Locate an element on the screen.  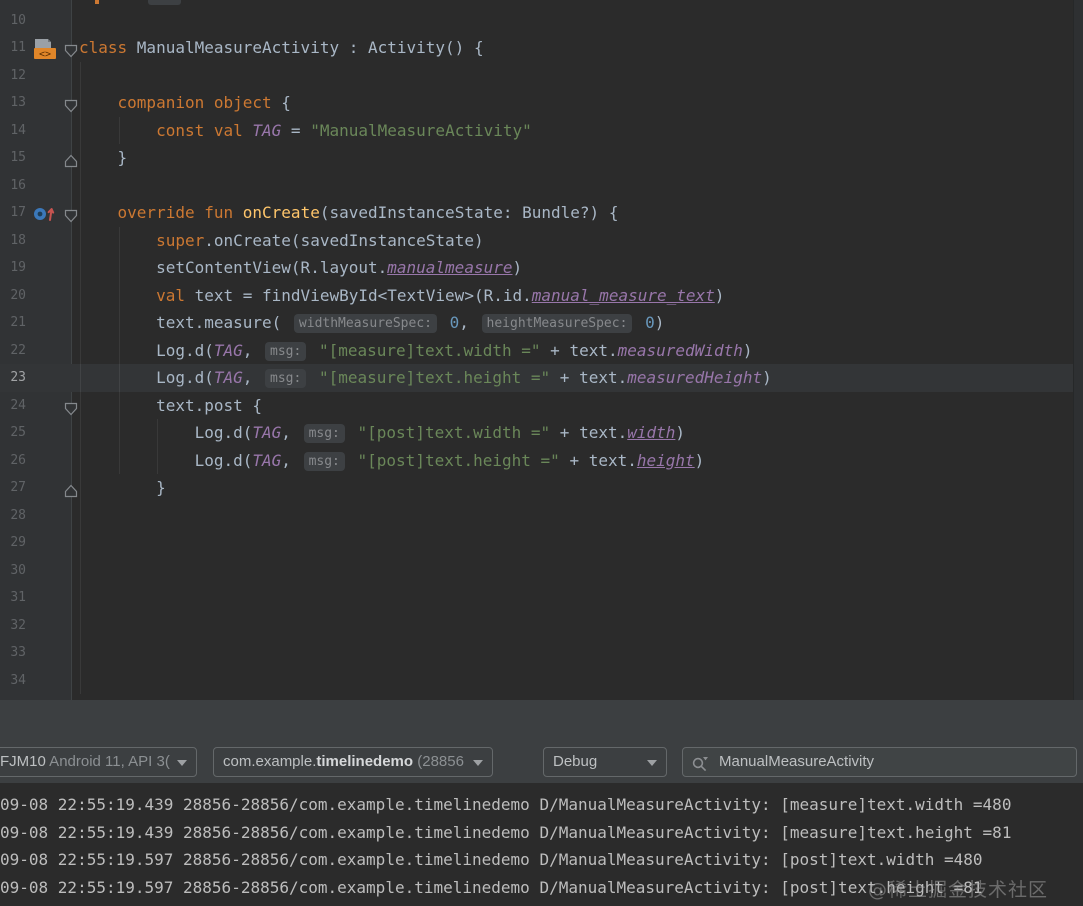
line-number: 30 is located at coordinates (18, 570).